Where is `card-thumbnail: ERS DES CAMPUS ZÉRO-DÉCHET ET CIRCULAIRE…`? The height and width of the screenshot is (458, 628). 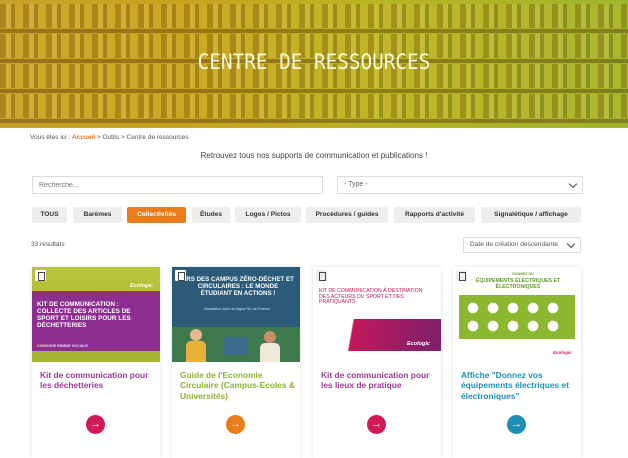 card-thumbnail: ERS DES CAMPUS ZÉRO-DÉCHET ET CIRCULAIRE… is located at coordinates (236, 314).